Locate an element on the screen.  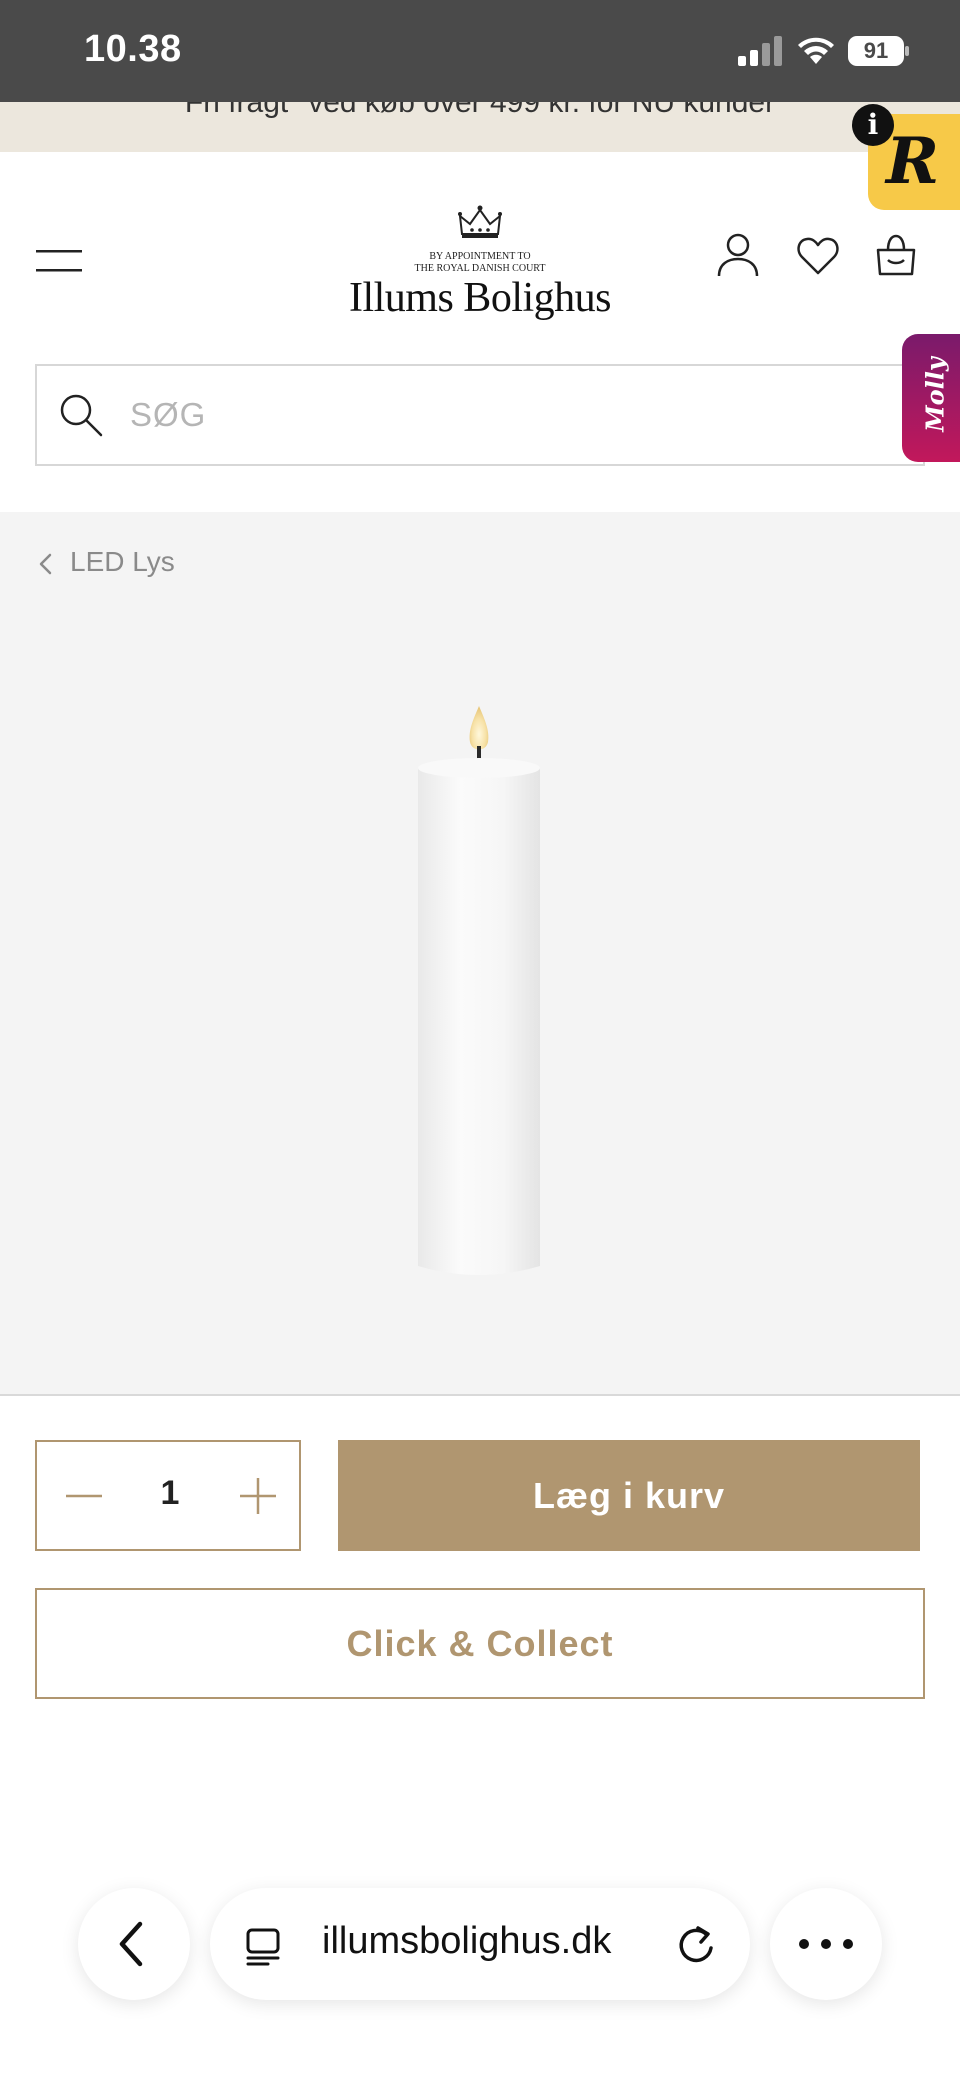
product-image-led-candle is located at coordinates (479, 991).